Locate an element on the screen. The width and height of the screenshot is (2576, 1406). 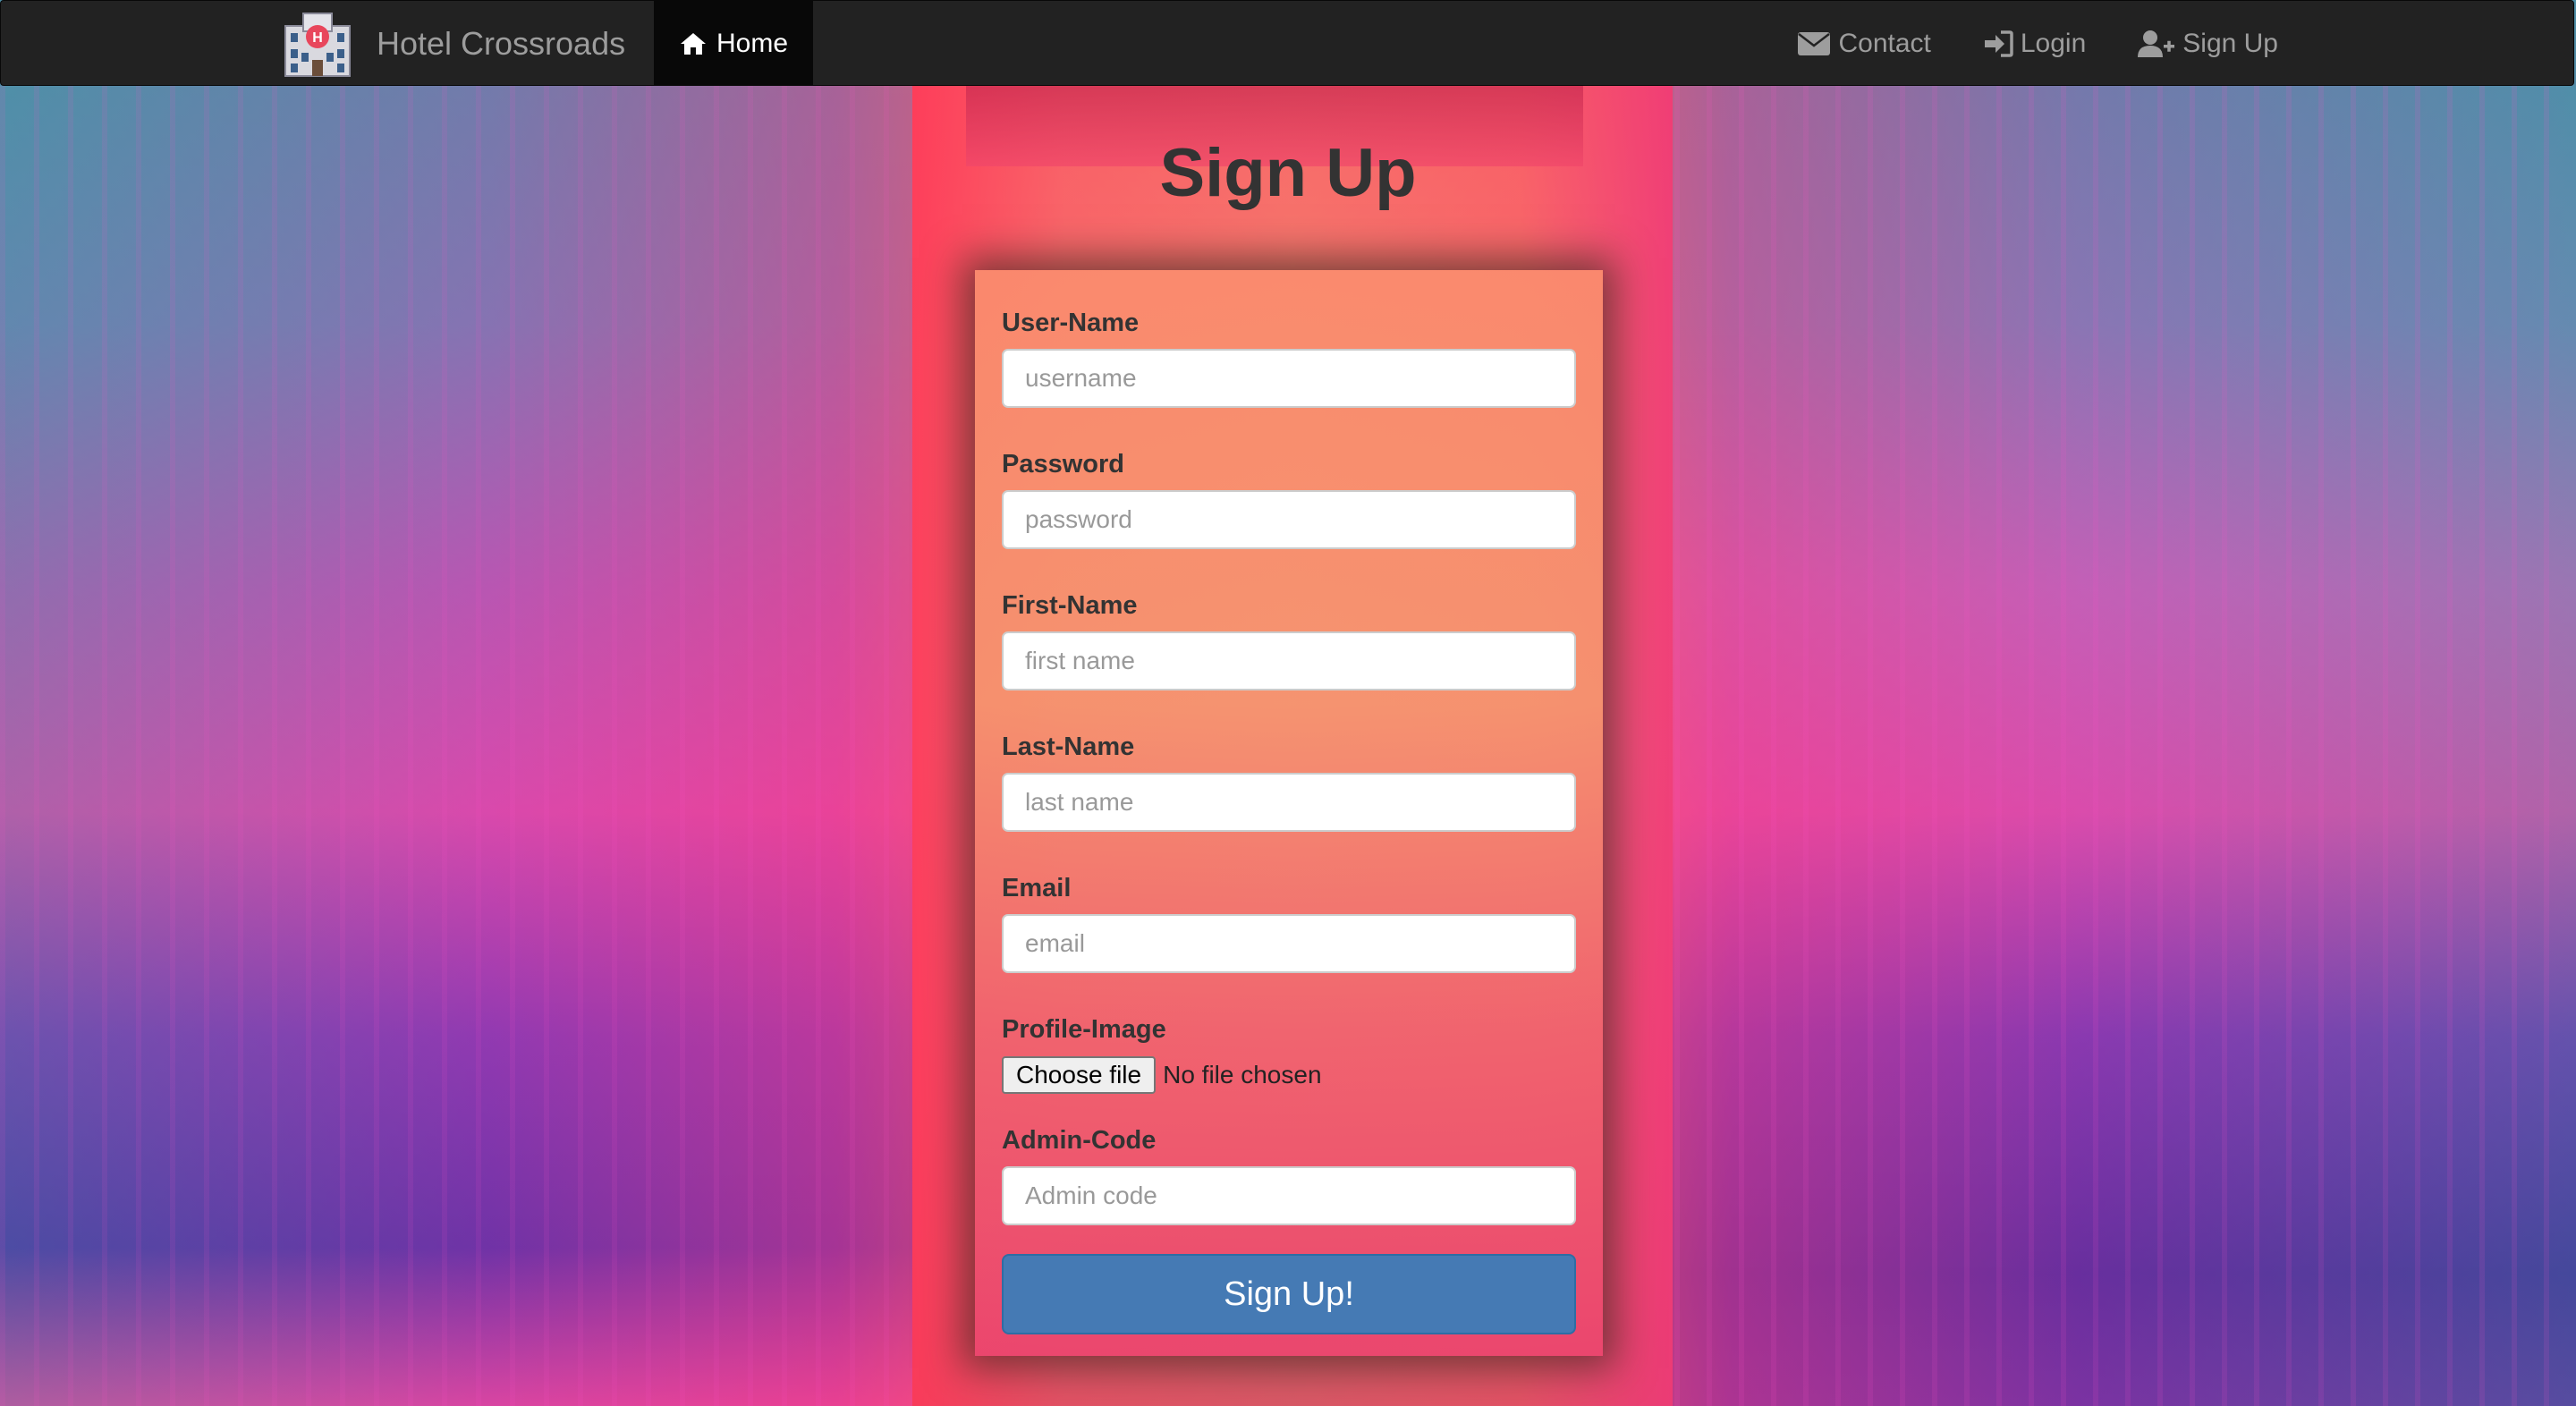
hotel-icon: H is located at coordinates (317, 44).